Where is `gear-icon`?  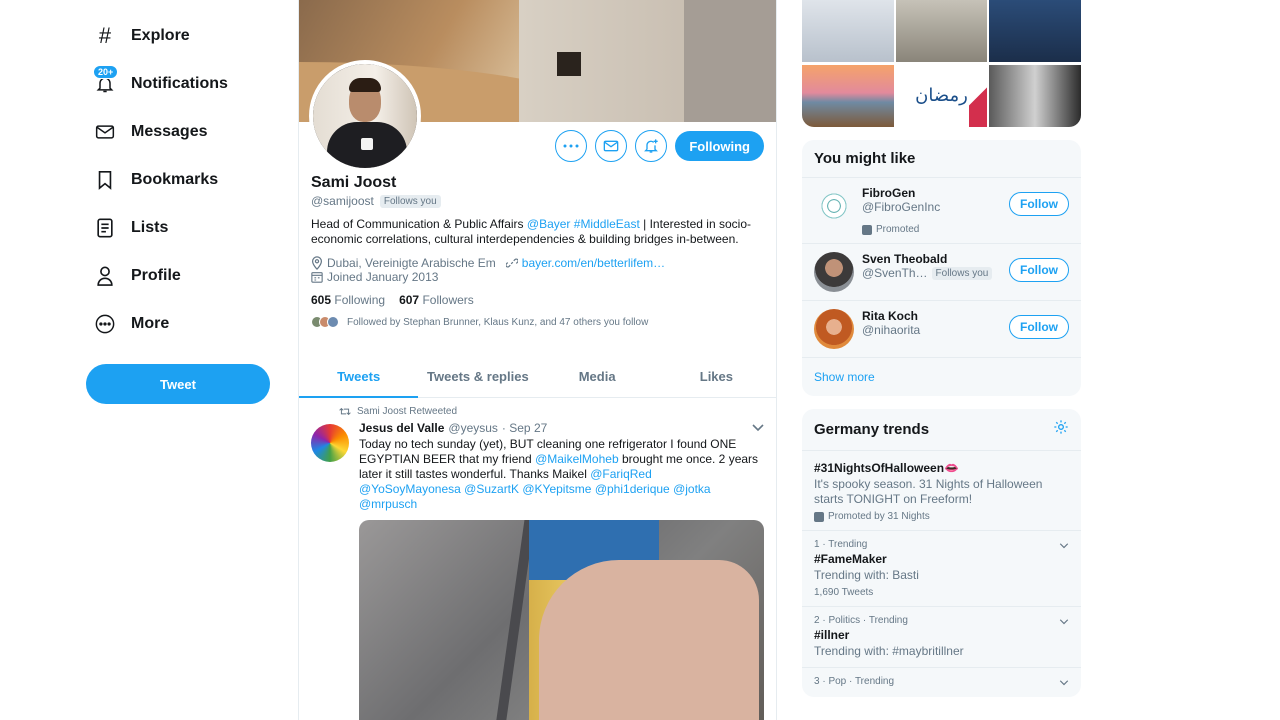
gear-icon is located at coordinates (1061, 429).